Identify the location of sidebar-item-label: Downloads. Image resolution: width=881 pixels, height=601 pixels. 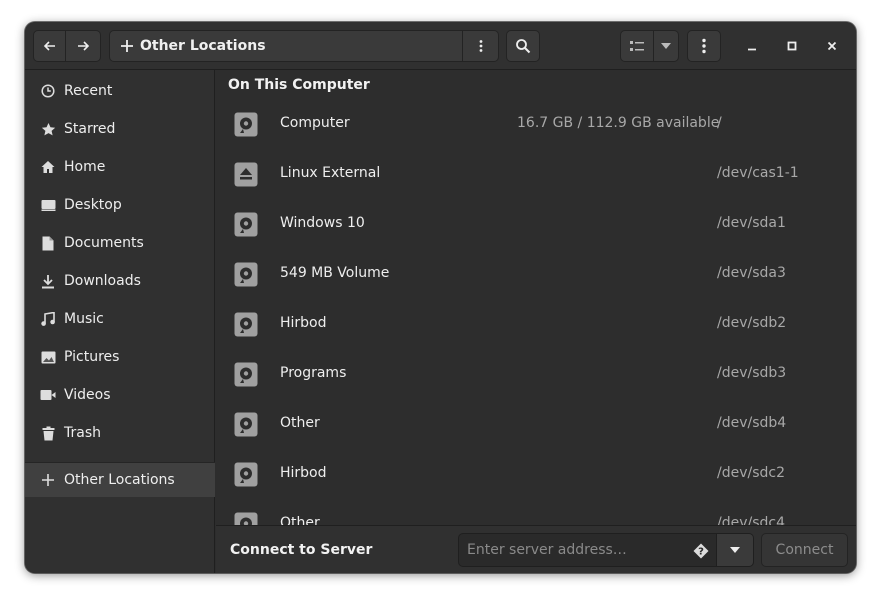
(102, 281).